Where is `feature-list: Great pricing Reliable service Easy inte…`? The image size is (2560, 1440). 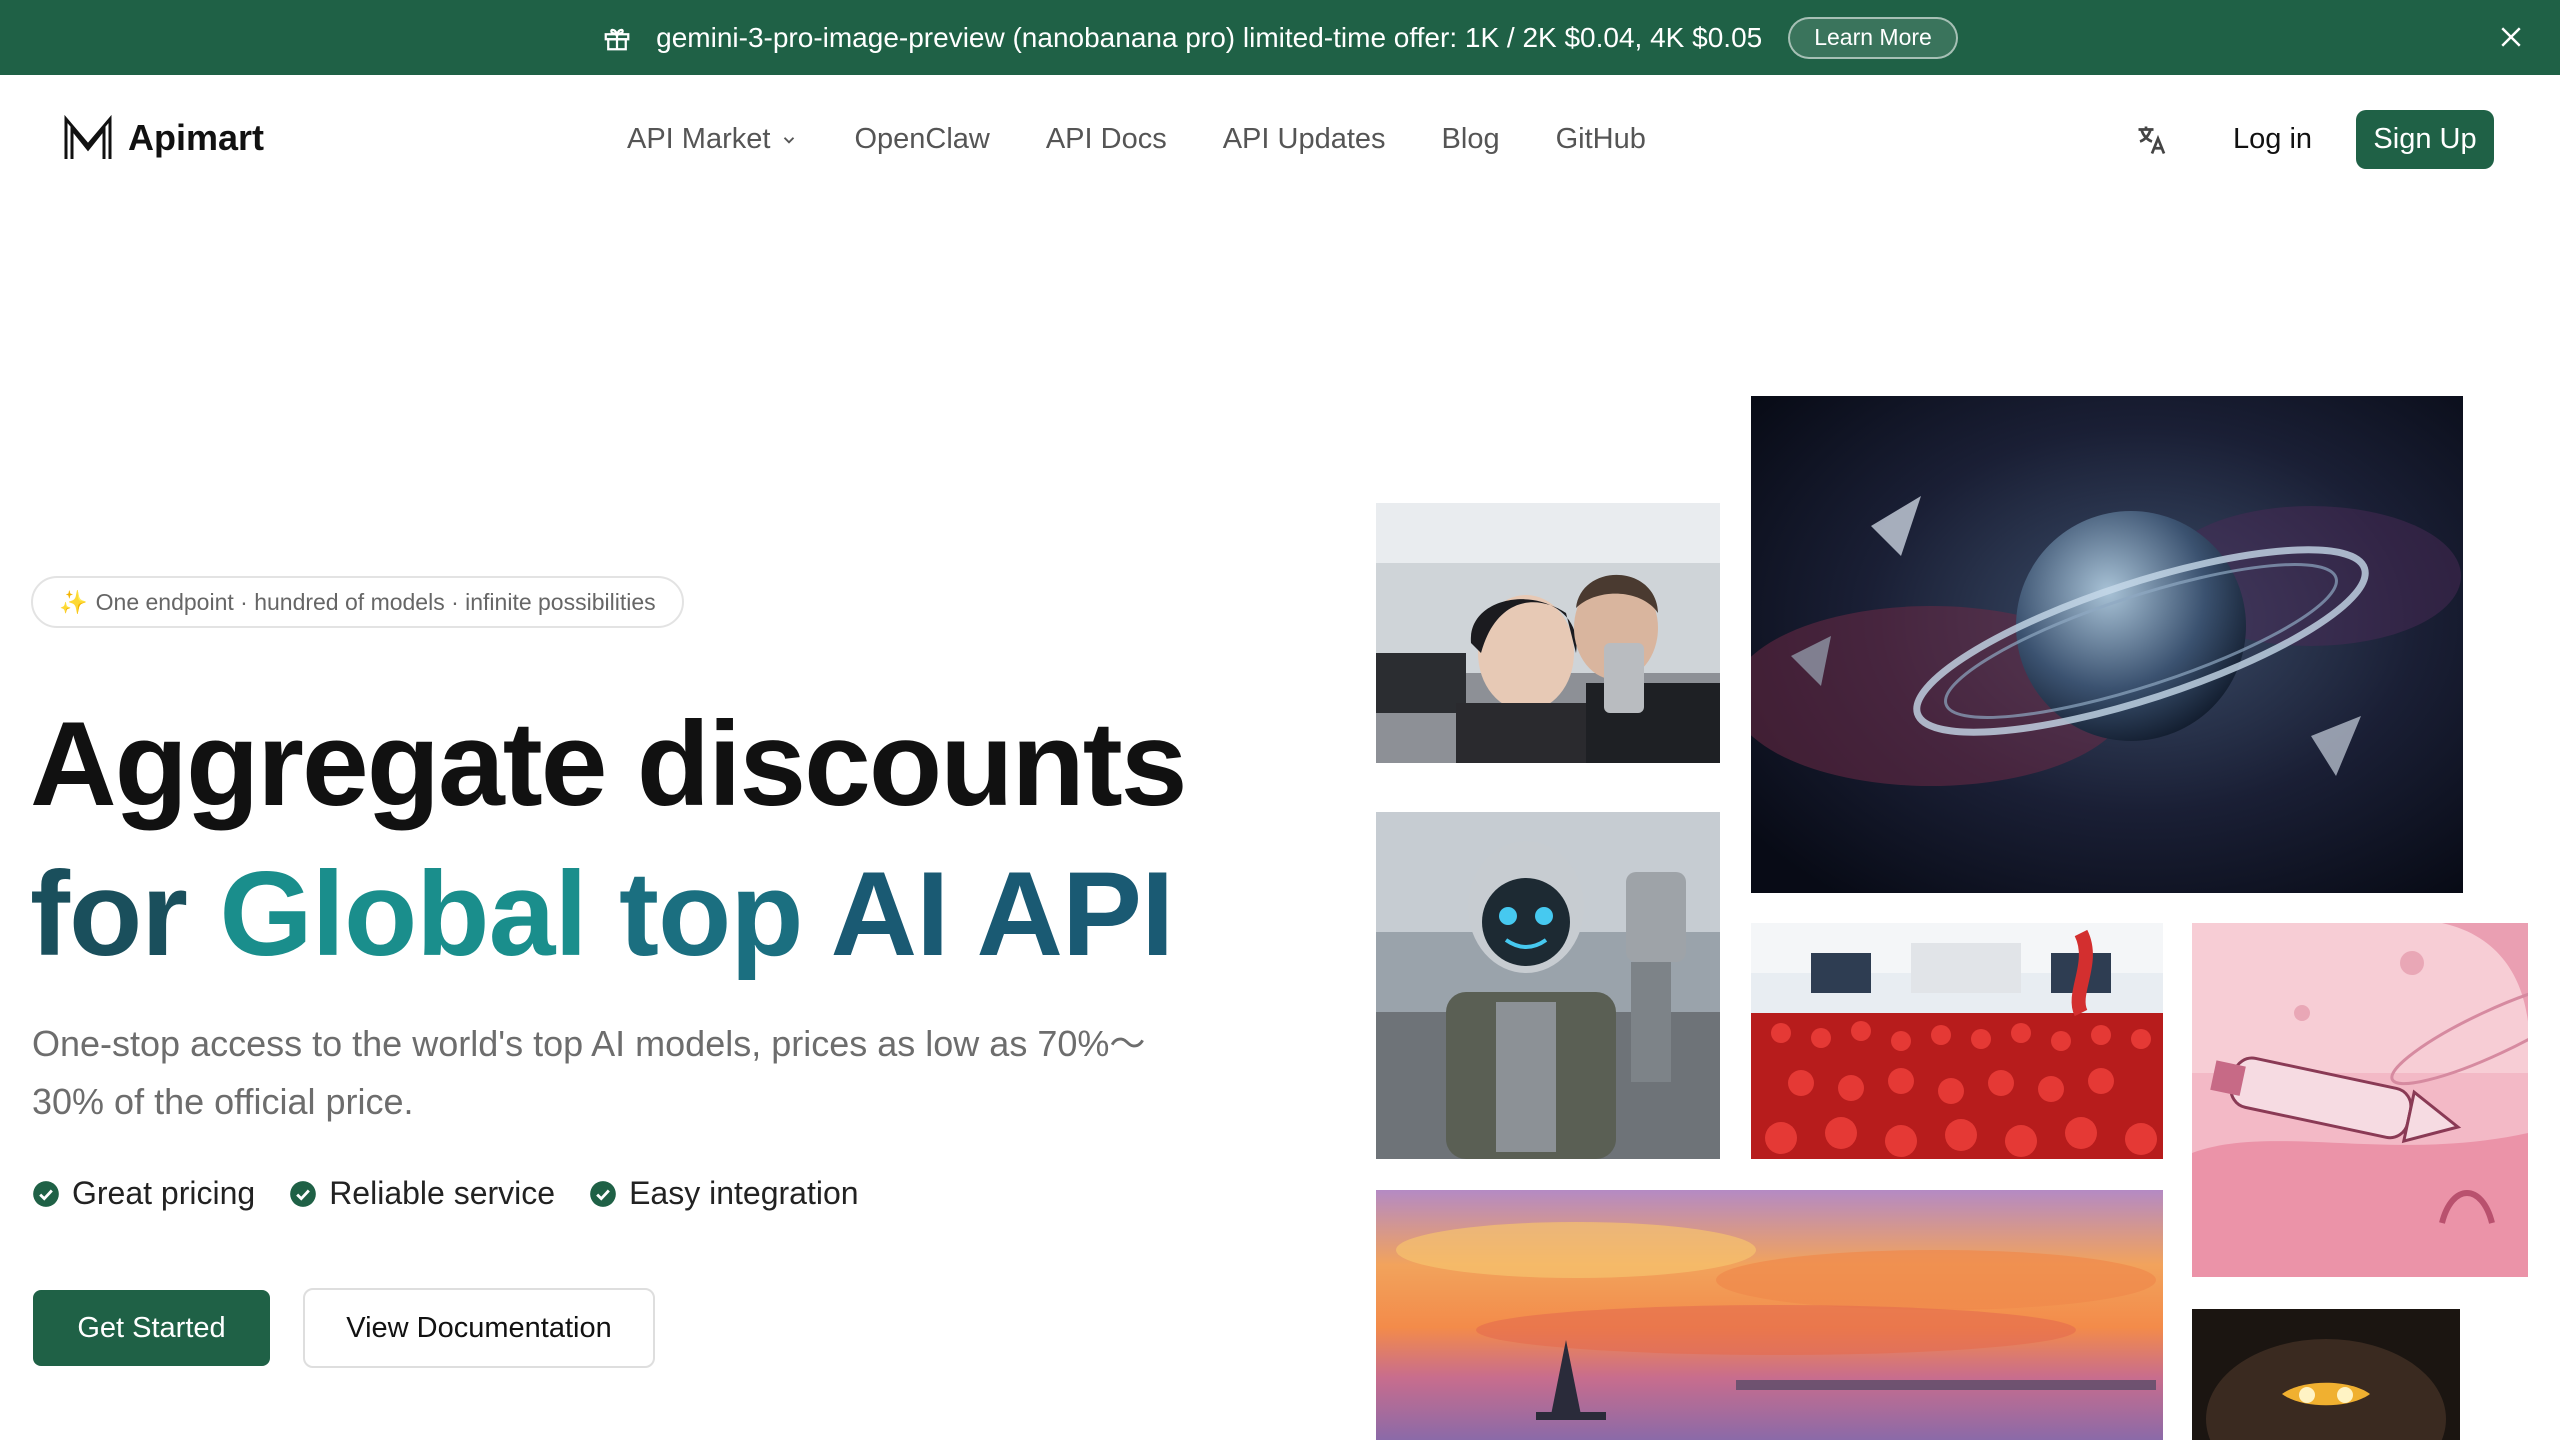 feature-list: Great pricing Reliable service Easy inte… is located at coordinates (462, 1193).